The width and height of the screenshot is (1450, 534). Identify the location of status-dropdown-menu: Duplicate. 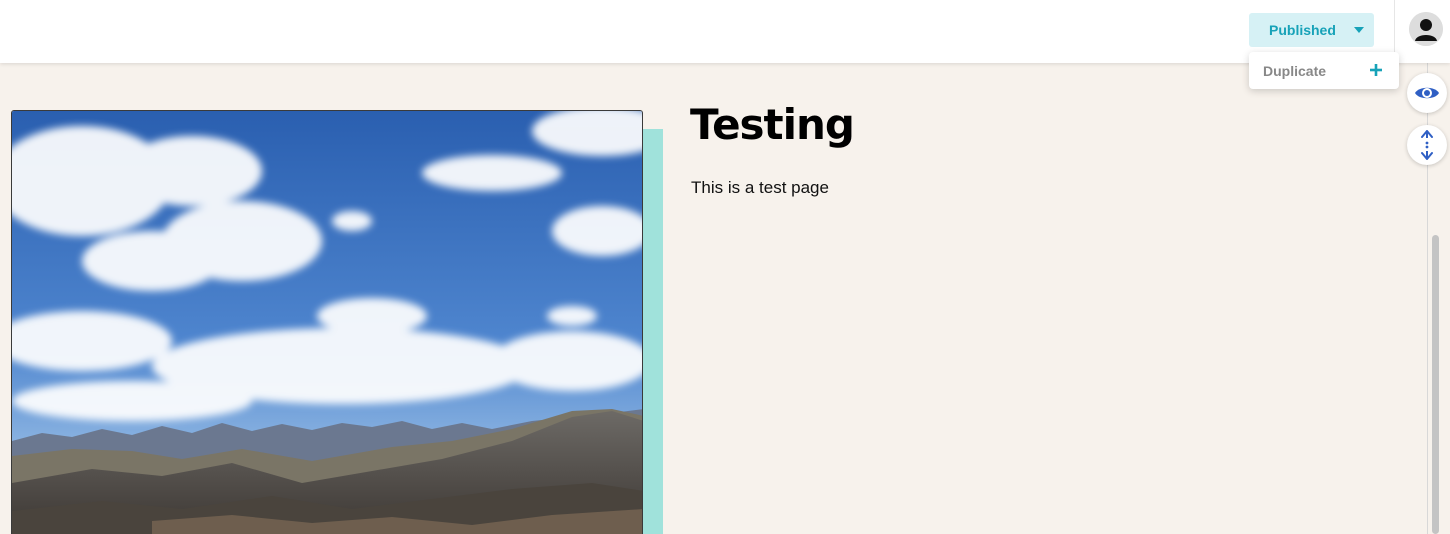
(1324, 70).